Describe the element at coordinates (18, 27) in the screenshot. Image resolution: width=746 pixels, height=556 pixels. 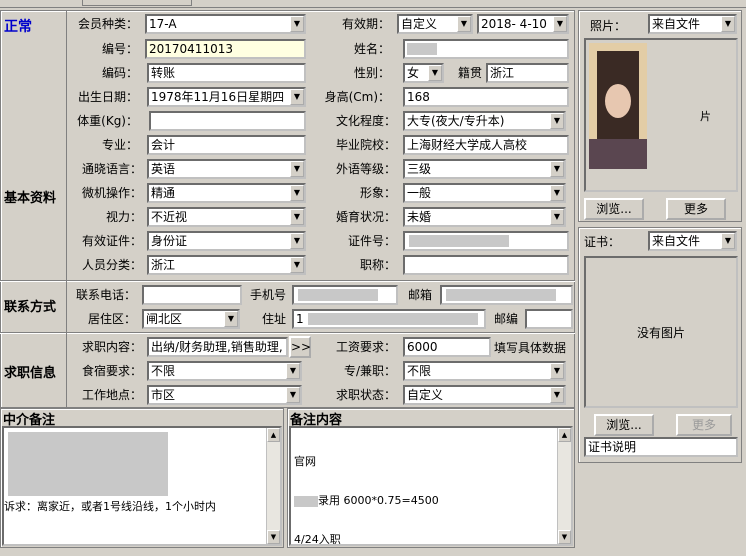
I see `status-label: 正常` at that location.